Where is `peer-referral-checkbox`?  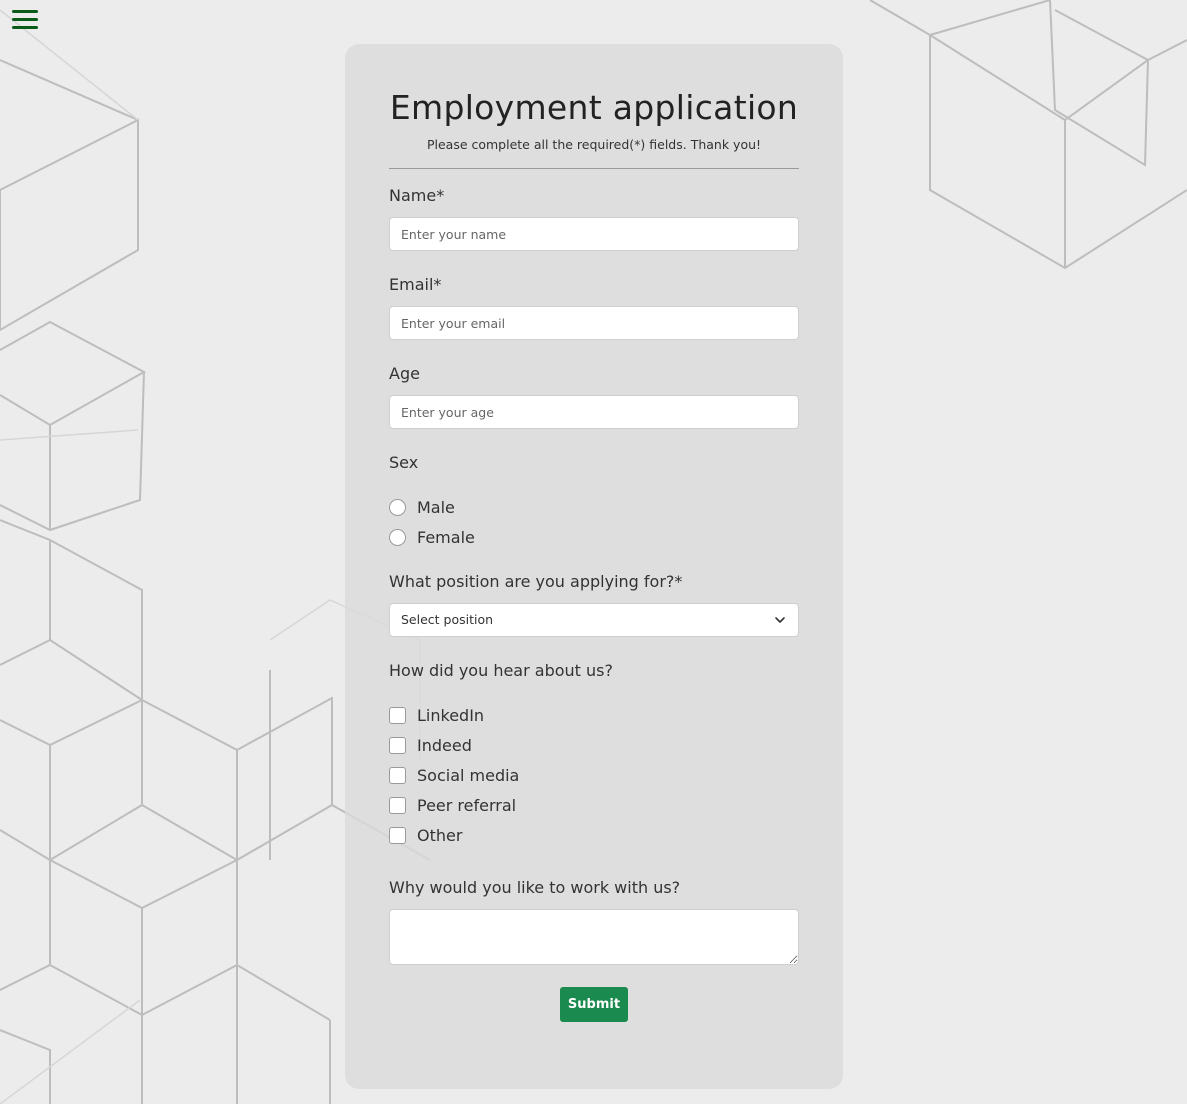 peer-referral-checkbox is located at coordinates (397, 805).